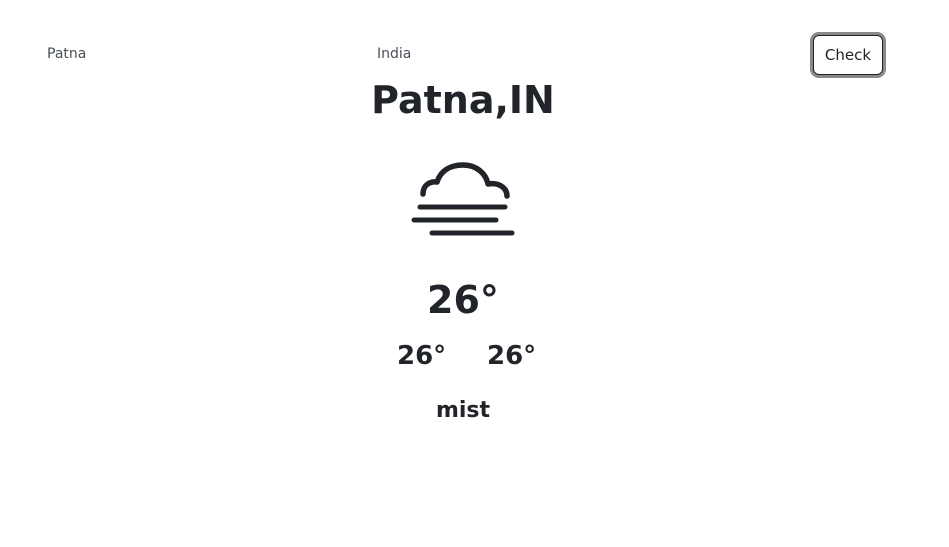 Image resolution: width=949 pixels, height=547 pixels. Describe the element at coordinates (463, 100) in the screenshot. I see `location-title: Patna,IN` at that location.